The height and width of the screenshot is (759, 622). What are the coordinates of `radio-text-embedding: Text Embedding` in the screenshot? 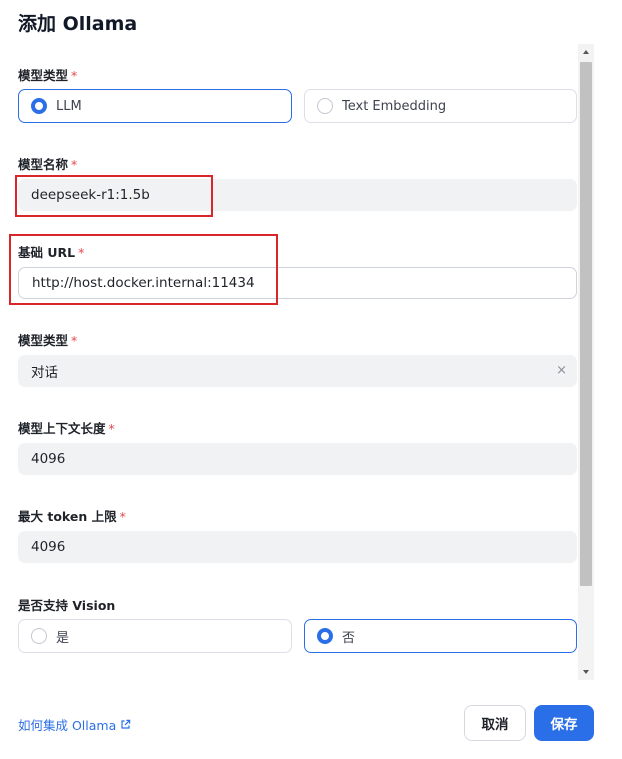 It's located at (440, 106).